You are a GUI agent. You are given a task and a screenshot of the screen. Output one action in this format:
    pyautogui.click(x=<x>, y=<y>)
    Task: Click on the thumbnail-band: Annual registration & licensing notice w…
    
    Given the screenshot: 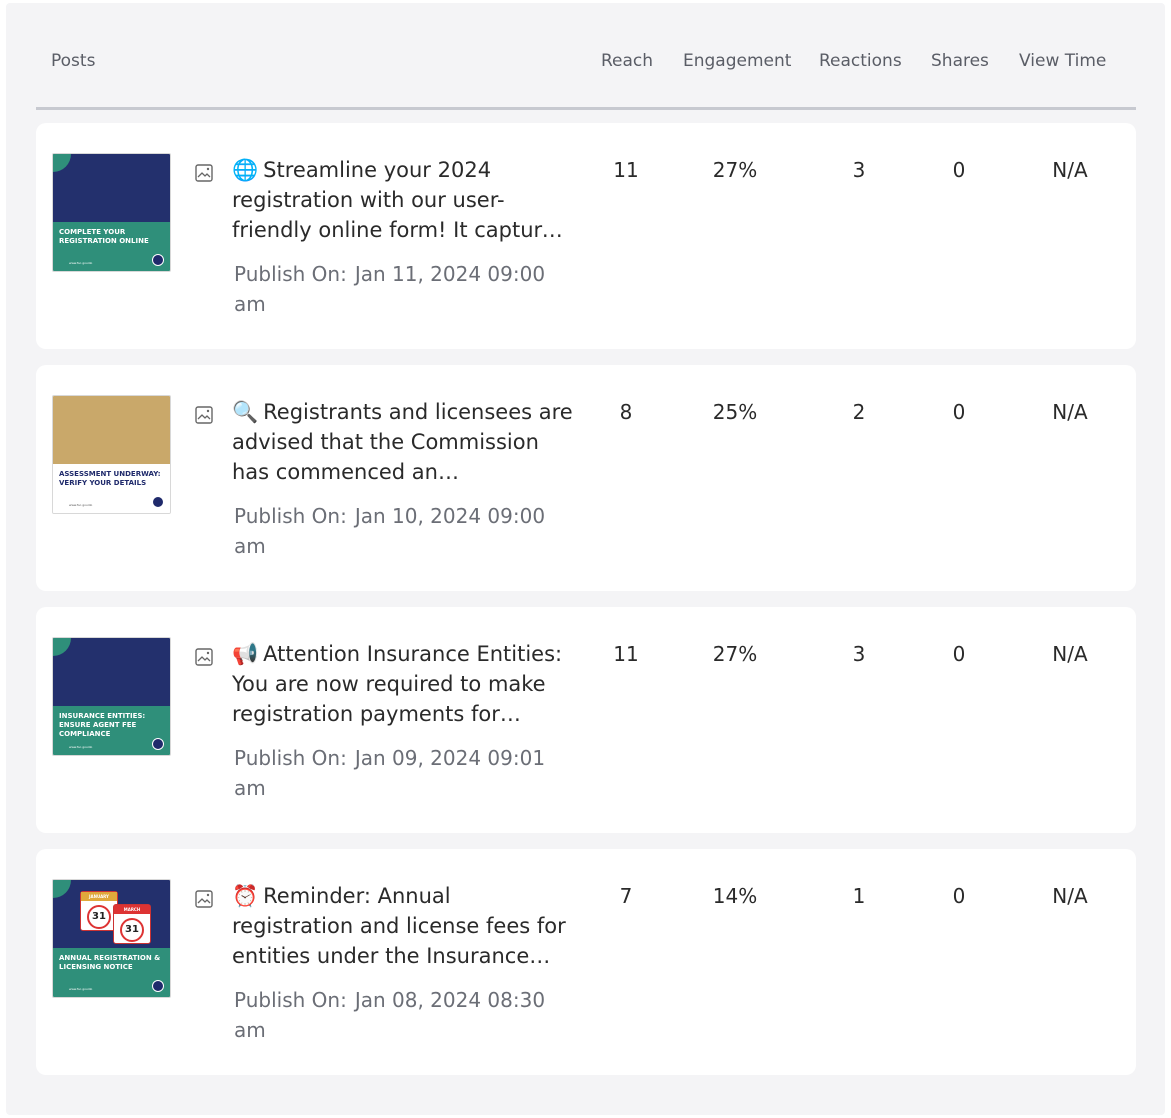 What is the action you would take?
    pyautogui.click(x=111, y=972)
    